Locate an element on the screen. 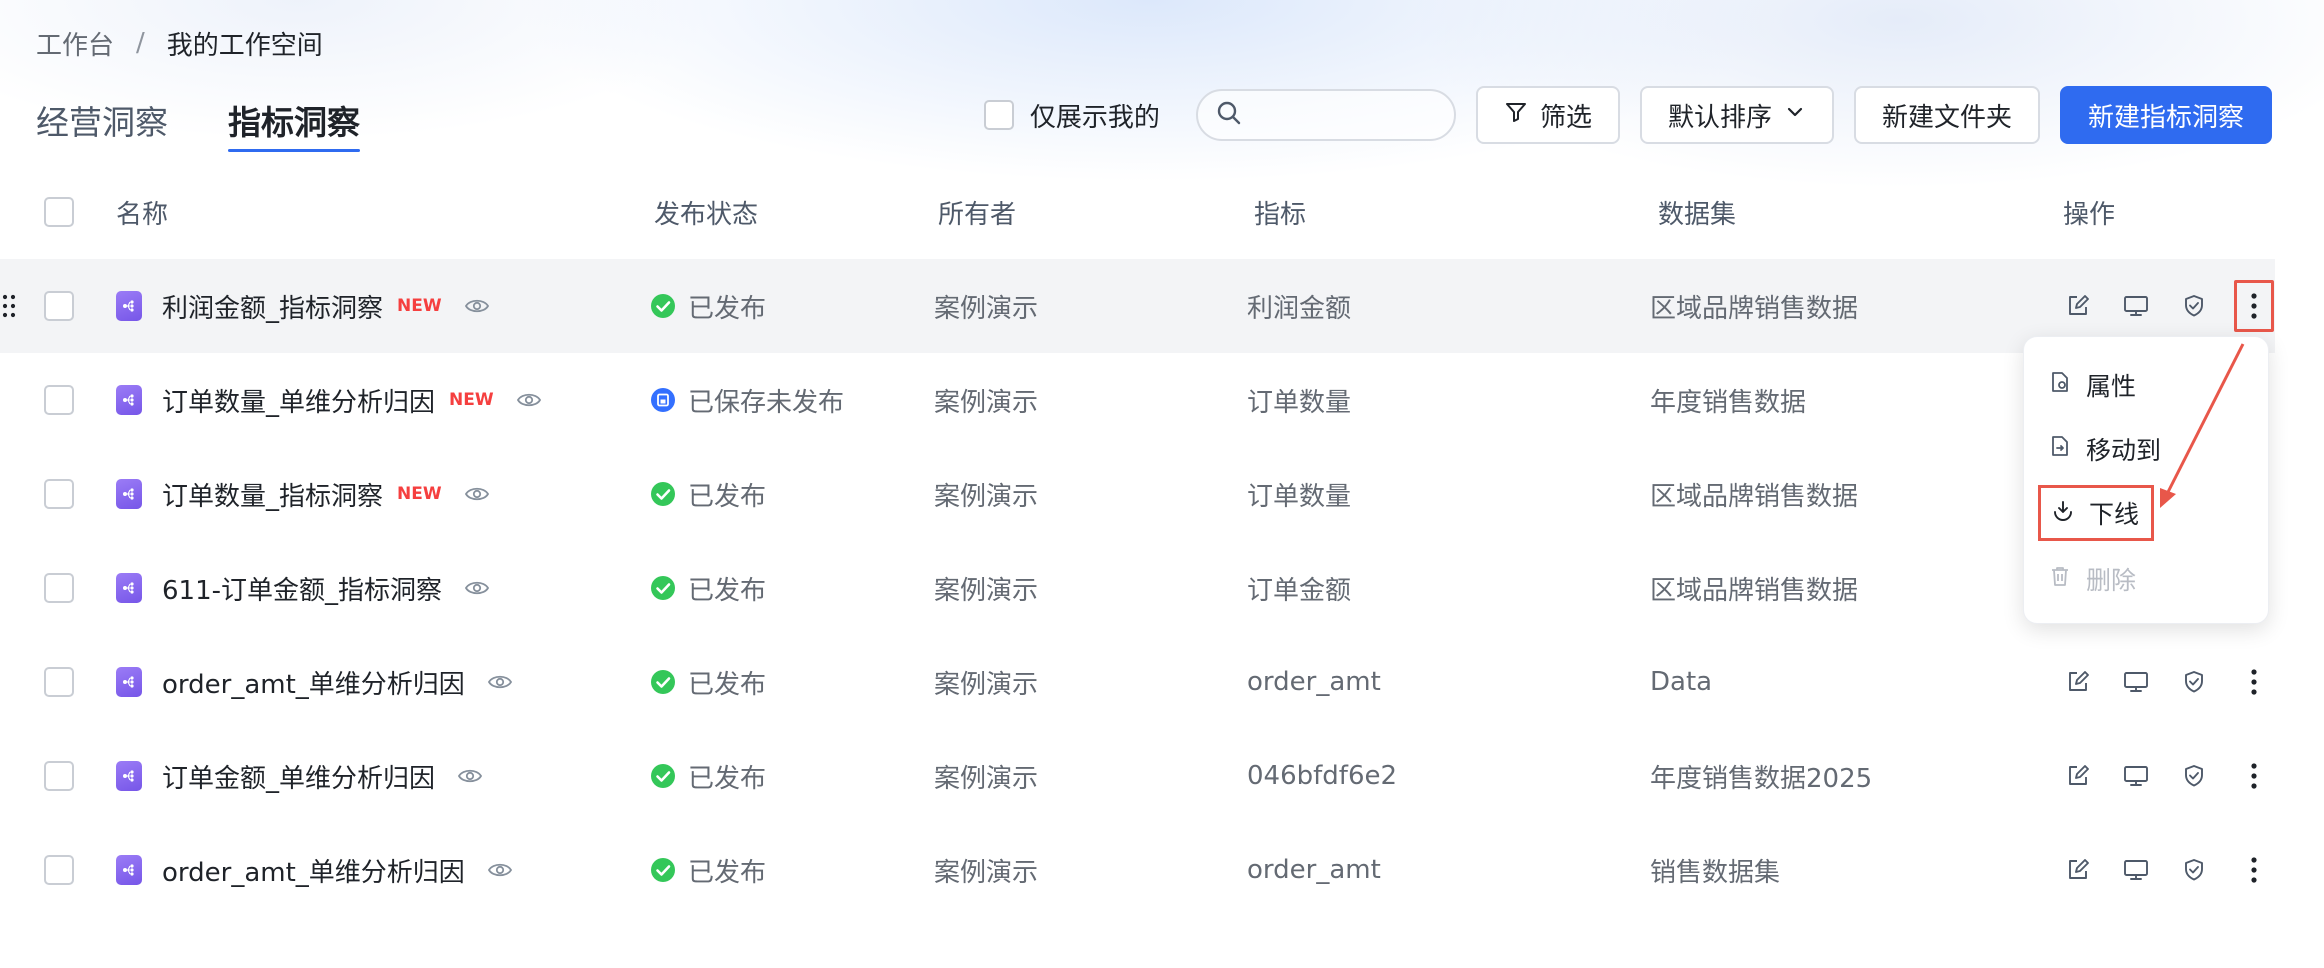  new-folder-button: 新建文件夹 is located at coordinates (1946, 115).